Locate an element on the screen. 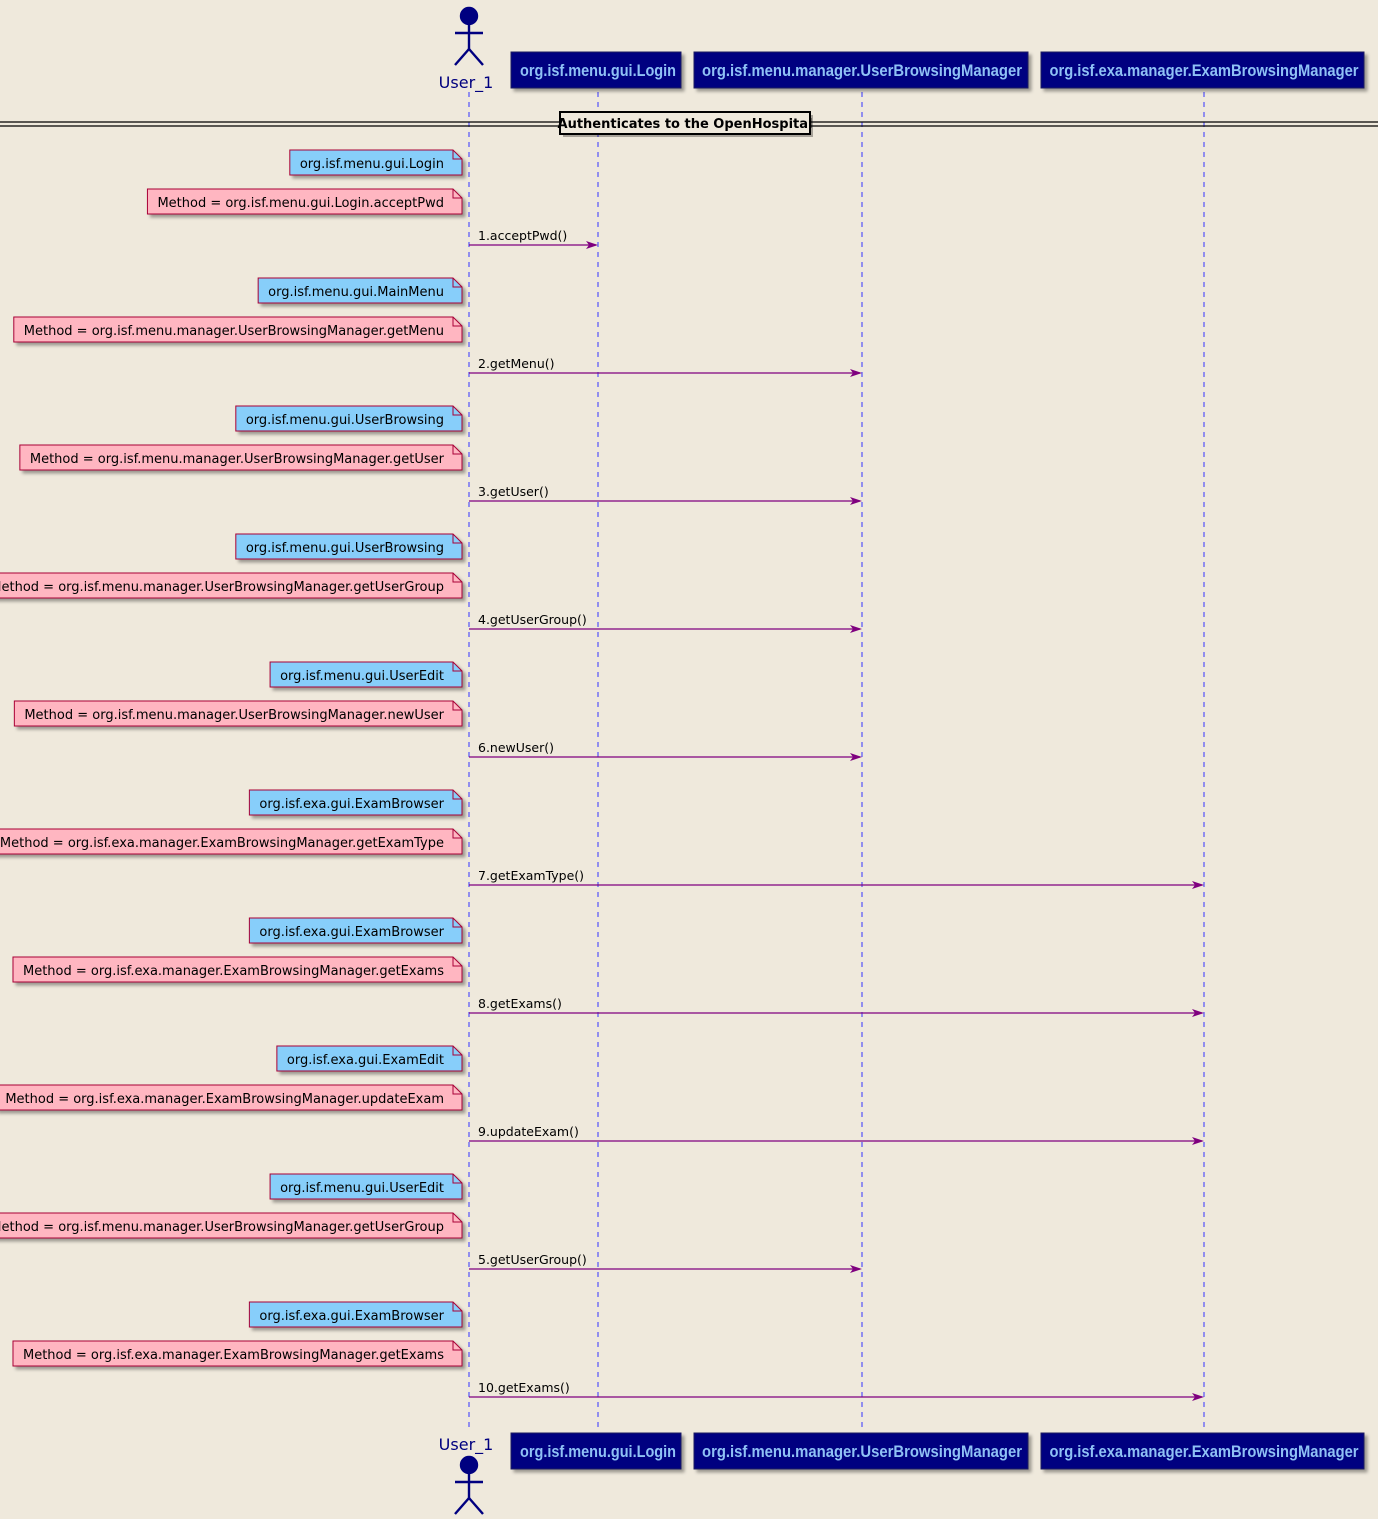 The width and height of the screenshot is (1378, 1519). message-label: 3.getUser() is located at coordinates (513, 491).